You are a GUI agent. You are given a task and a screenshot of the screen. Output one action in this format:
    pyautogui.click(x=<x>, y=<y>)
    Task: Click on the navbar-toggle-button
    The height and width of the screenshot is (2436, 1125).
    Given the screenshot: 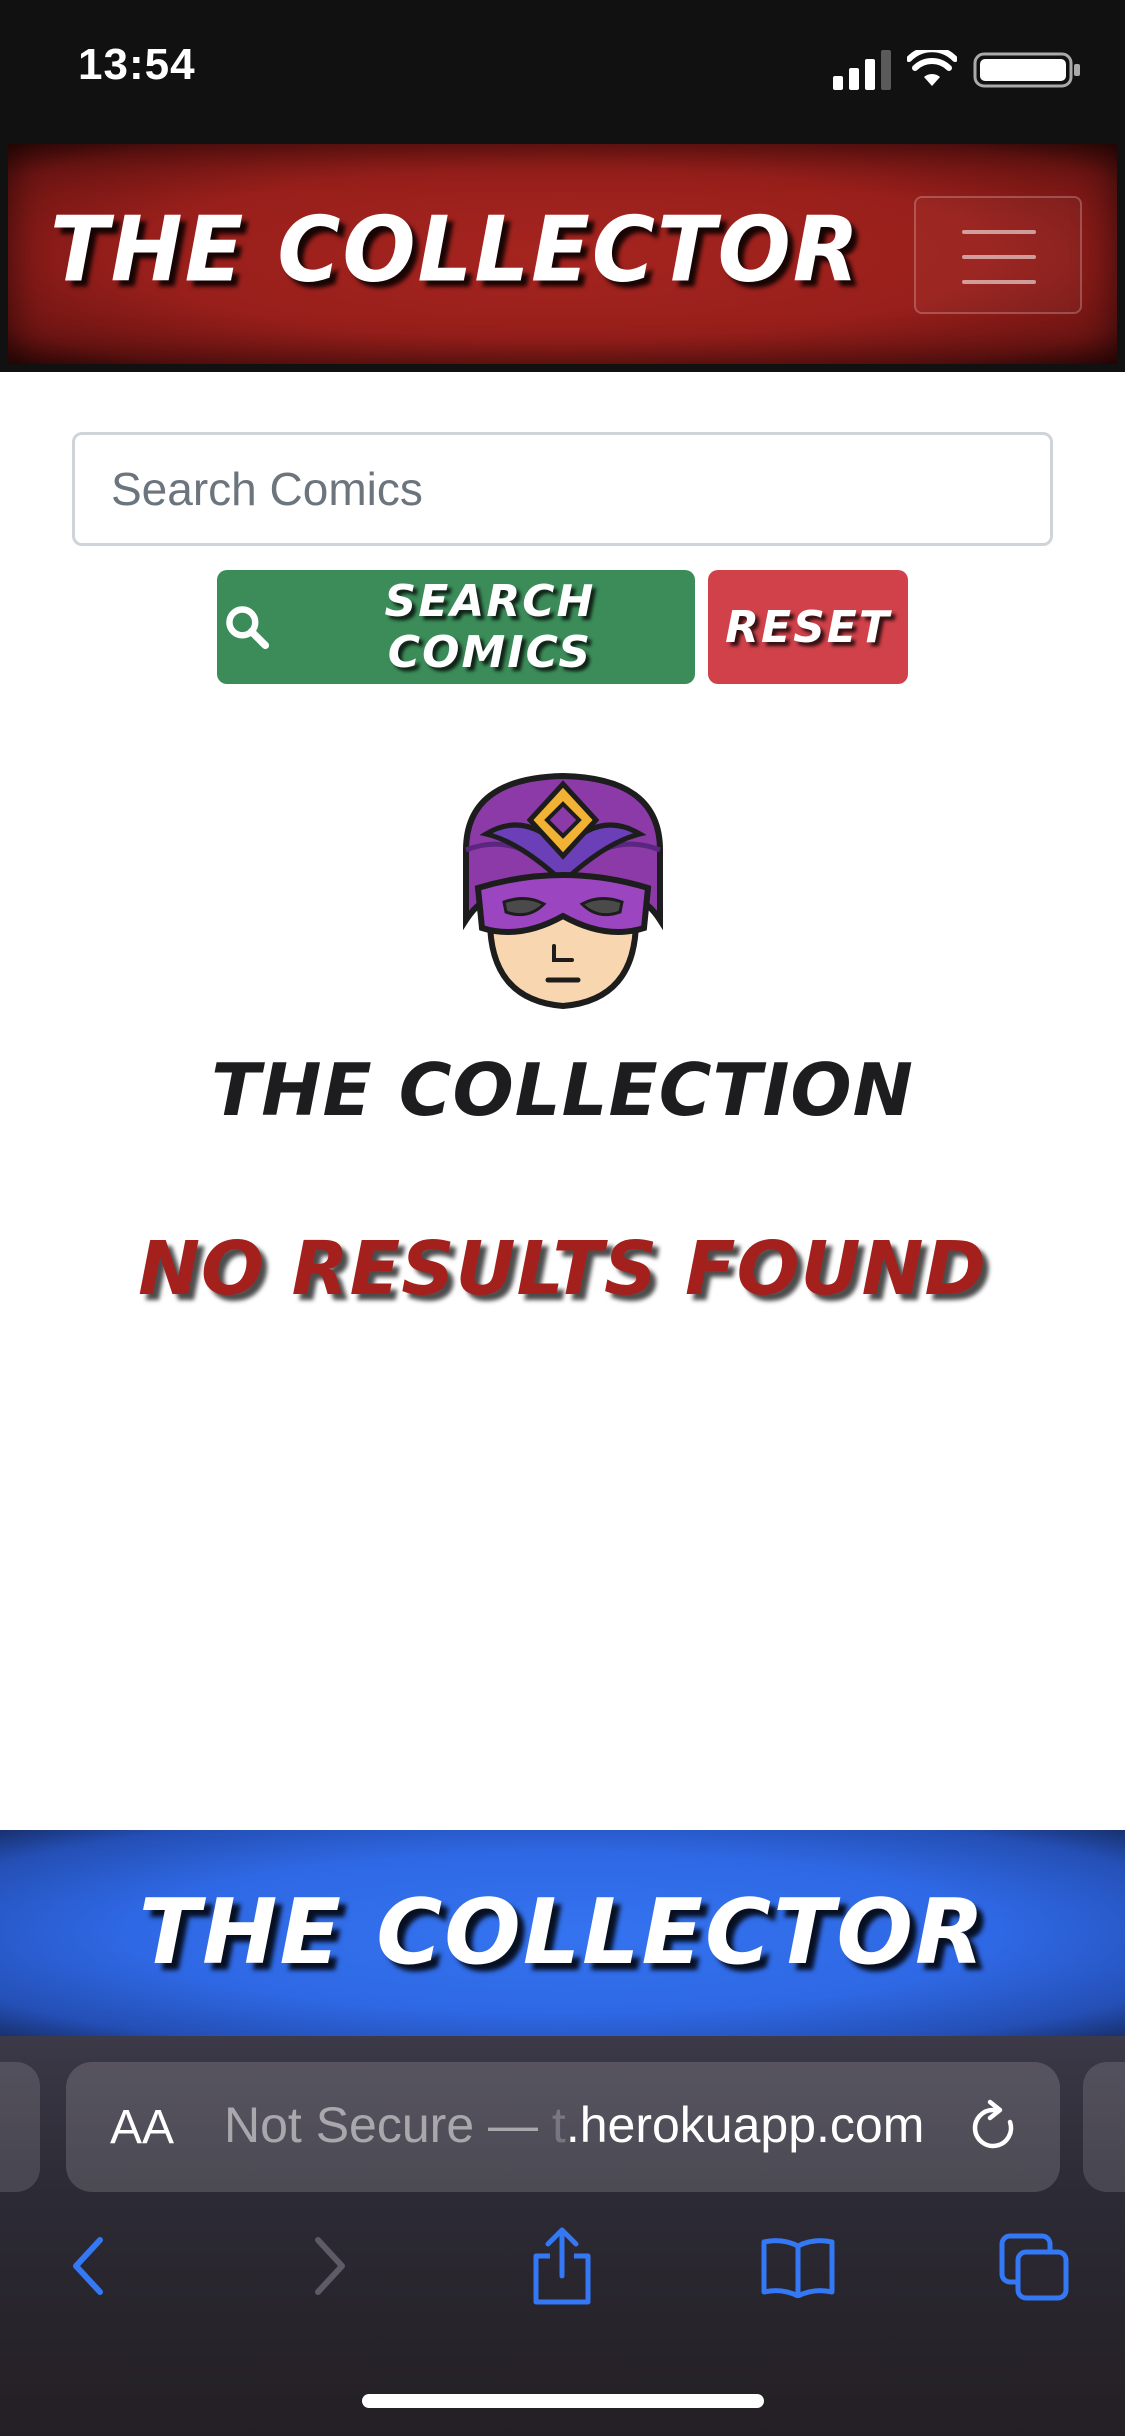 What is the action you would take?
    pyautogui.click(x=998, y=255)
    